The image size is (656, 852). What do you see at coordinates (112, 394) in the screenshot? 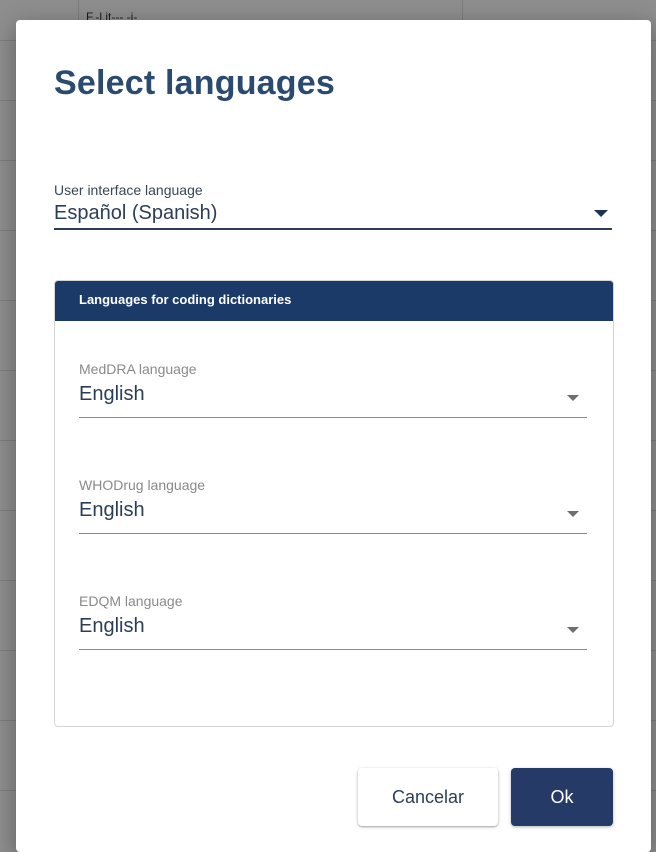
I see `meddra-language-value: English` at bounding box center [112, 394].